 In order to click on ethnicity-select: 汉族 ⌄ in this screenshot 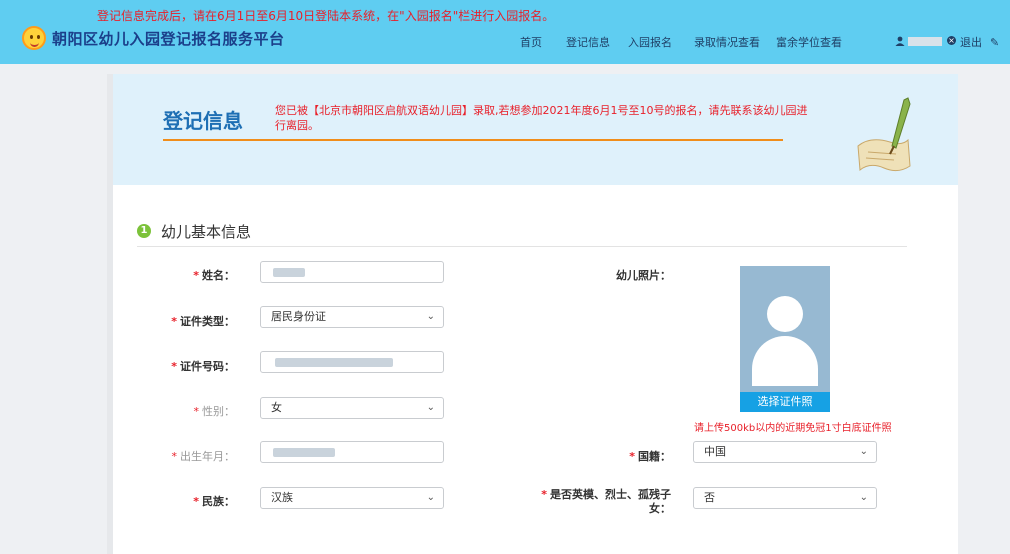, I will do `click(352, 498)`.